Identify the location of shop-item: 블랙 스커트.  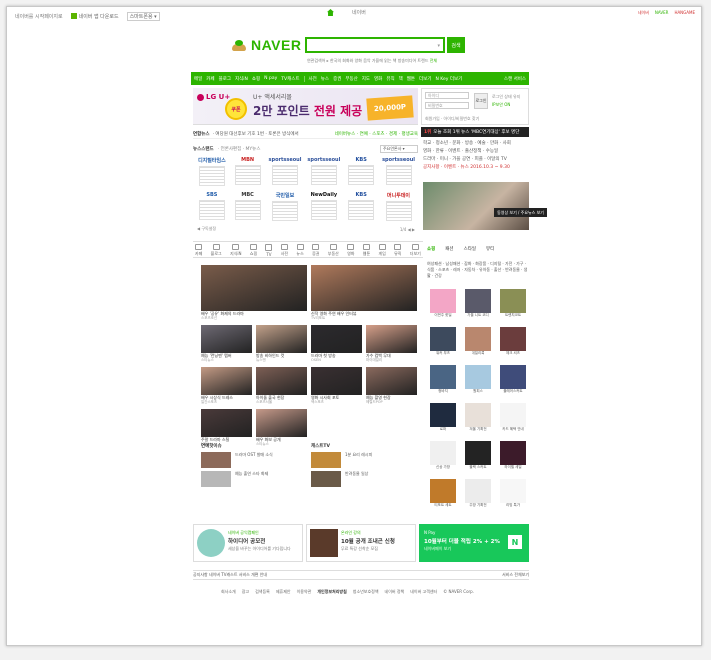
(478, 459).